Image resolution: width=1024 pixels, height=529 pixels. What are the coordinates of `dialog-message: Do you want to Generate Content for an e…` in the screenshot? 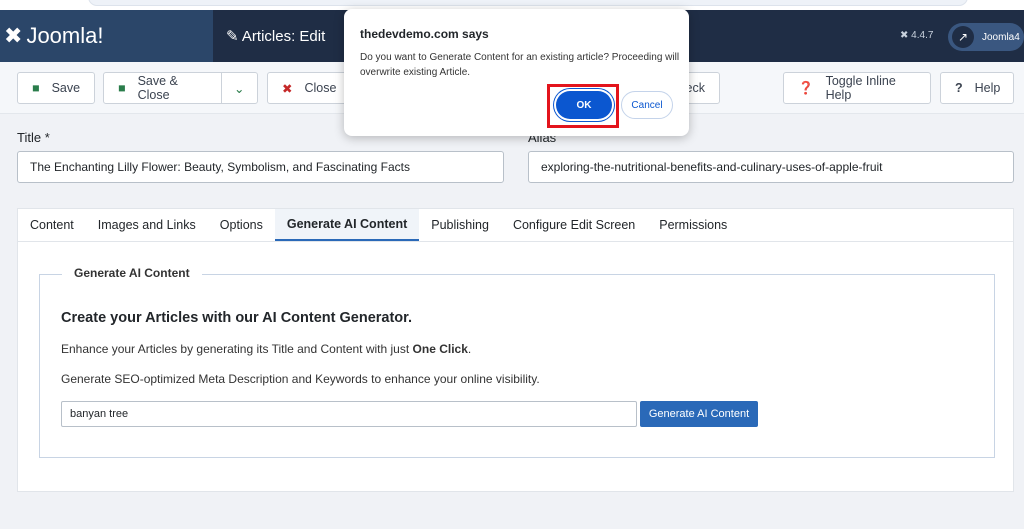 It's located at (520, 65).